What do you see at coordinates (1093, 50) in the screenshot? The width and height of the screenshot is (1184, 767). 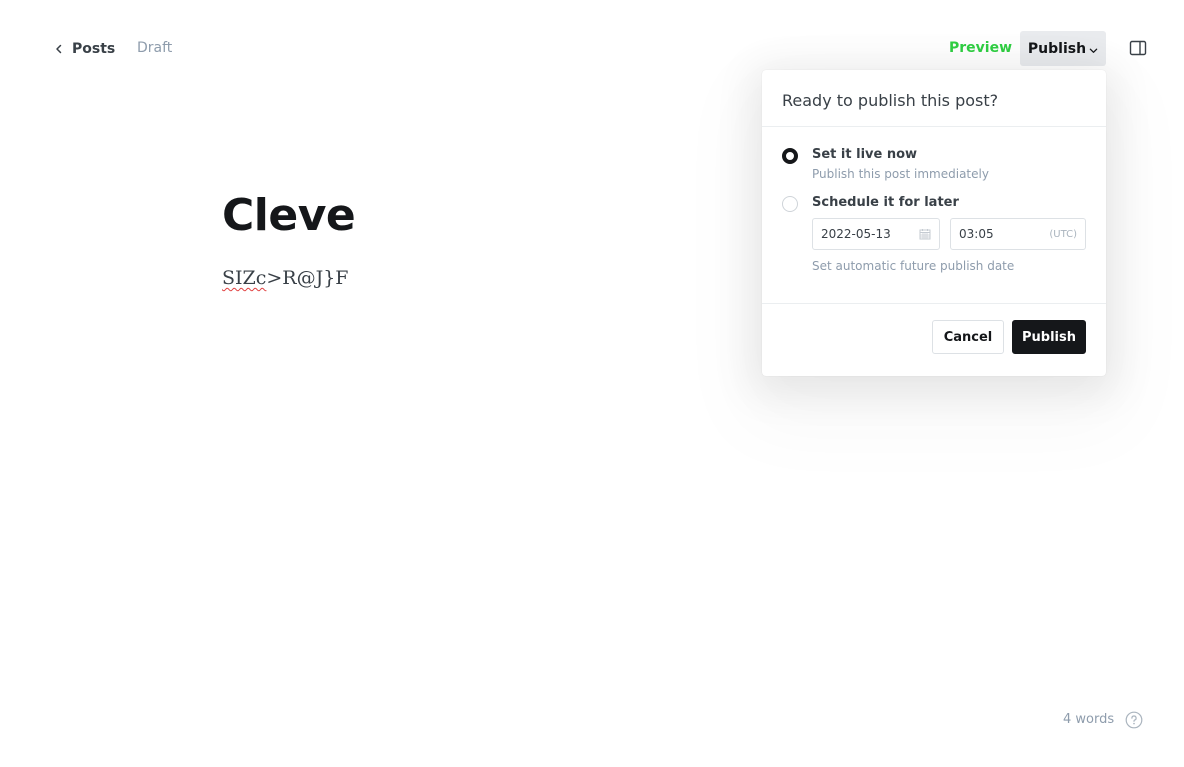 I see `chevron-down-icon` at bounding box center [1093, 50].